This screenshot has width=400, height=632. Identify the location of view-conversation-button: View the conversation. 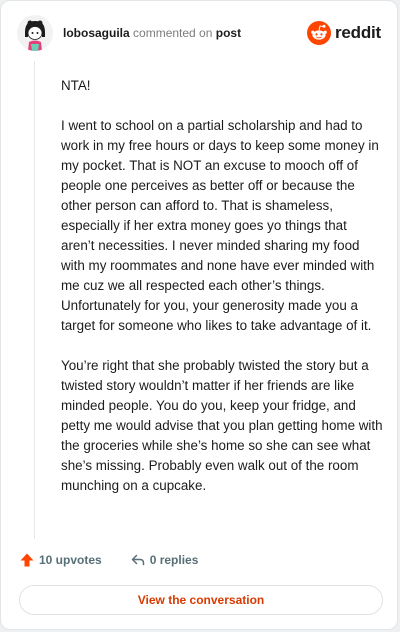
(201, 600).